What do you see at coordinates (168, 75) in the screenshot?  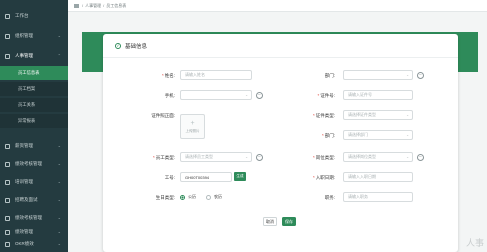 I see `name-label: *姓名:` at bounding box center [168, 75].